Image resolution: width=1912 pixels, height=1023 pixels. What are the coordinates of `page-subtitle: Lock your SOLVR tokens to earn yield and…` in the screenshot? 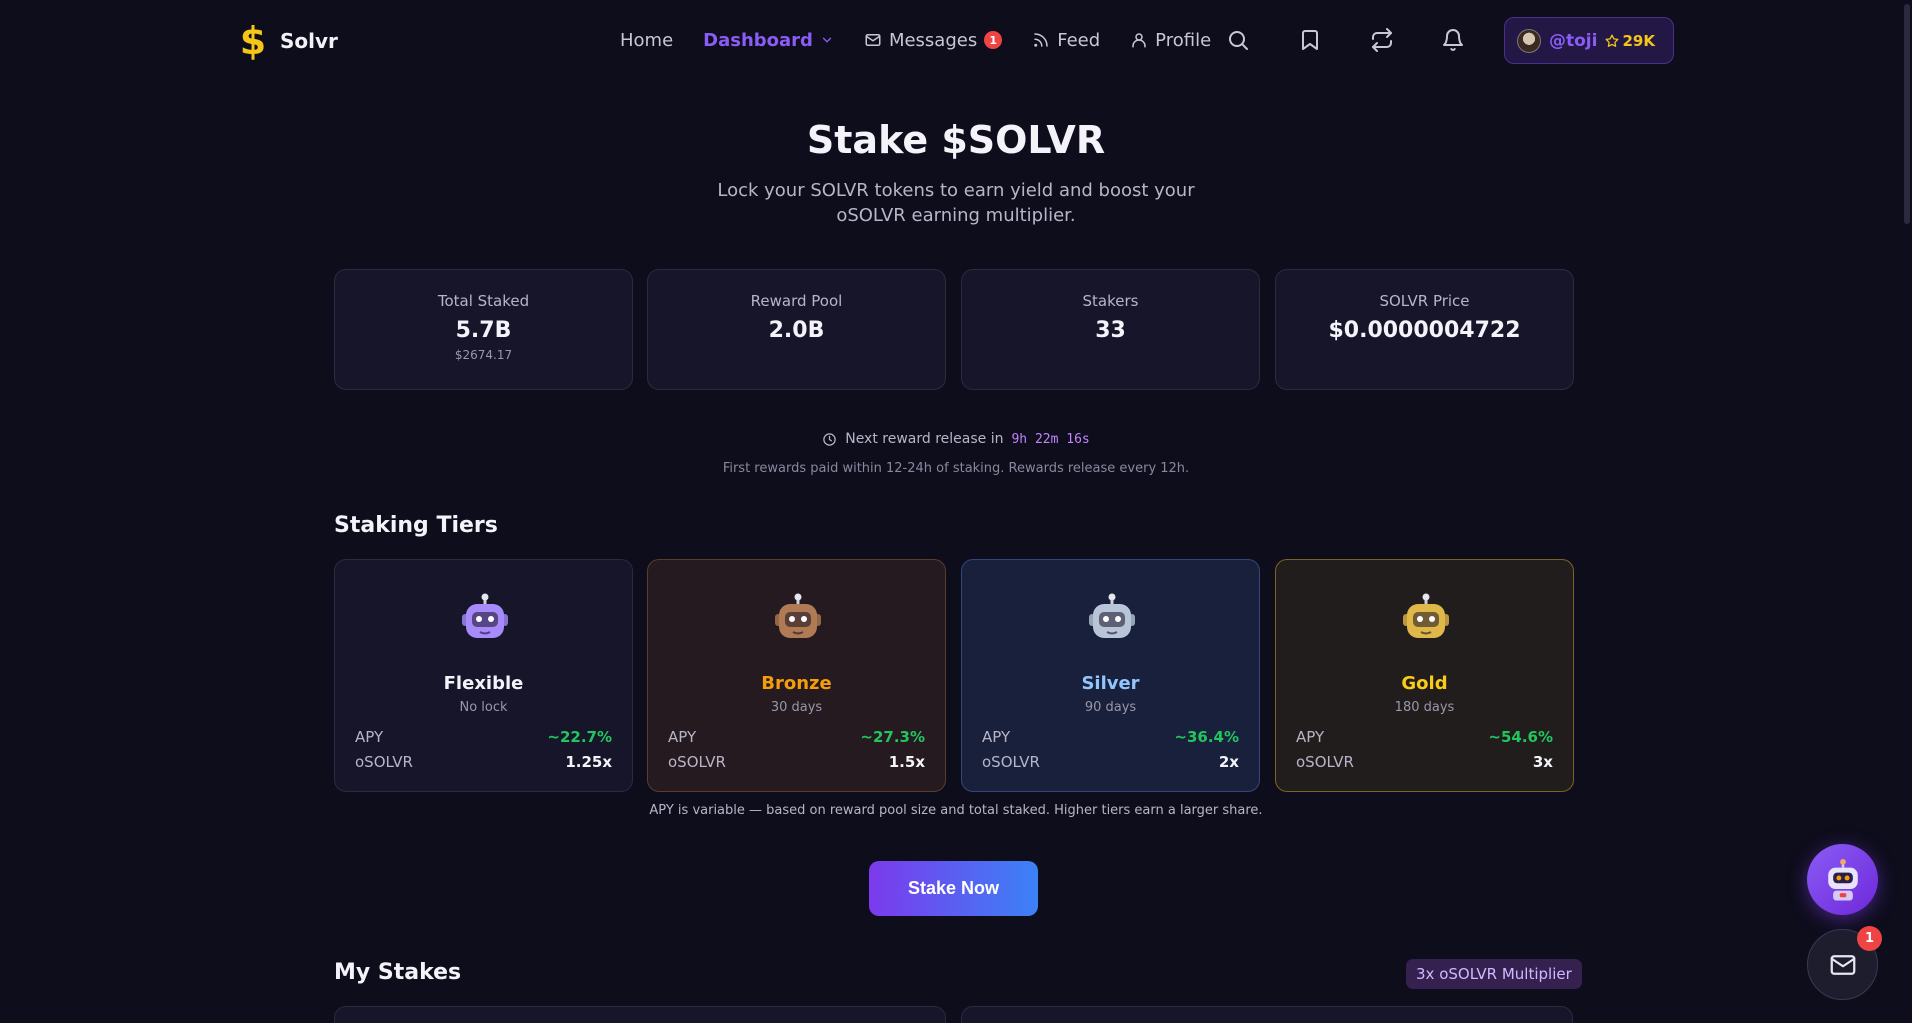 It's located at (956, 203).